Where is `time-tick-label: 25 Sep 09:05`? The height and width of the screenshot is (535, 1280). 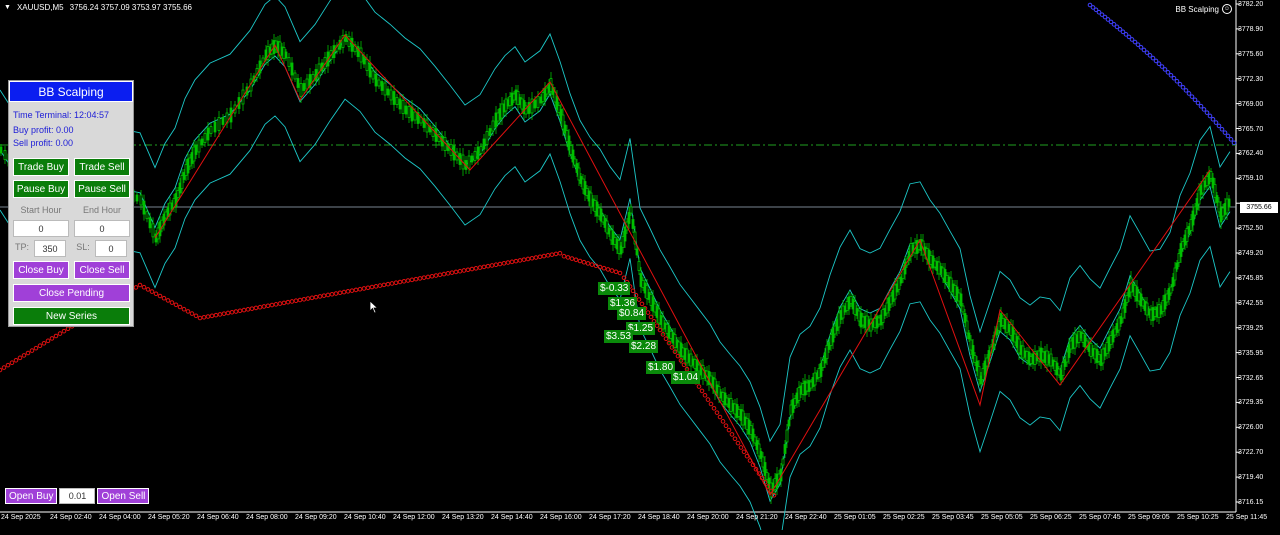 time-tick-label: 25 Sep 09:05 is located at coordinates (1149, 517).